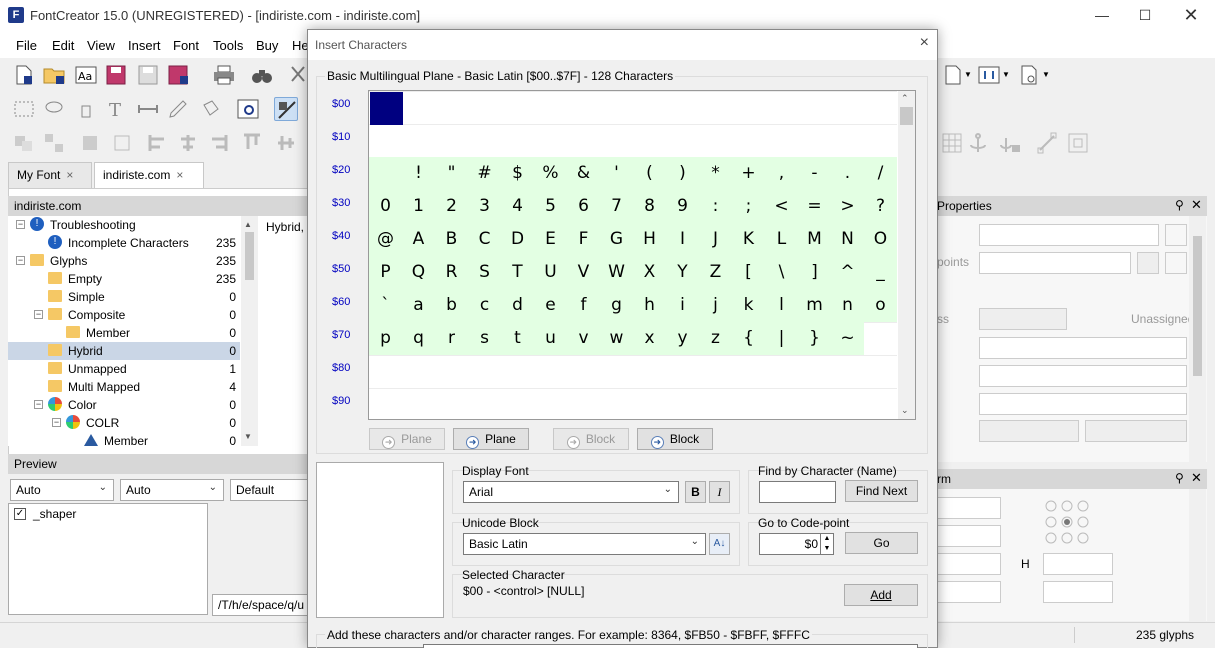 The width and height of the screenshot is (1215, 648). I want to click on char-cell: p, so click(385, 338).